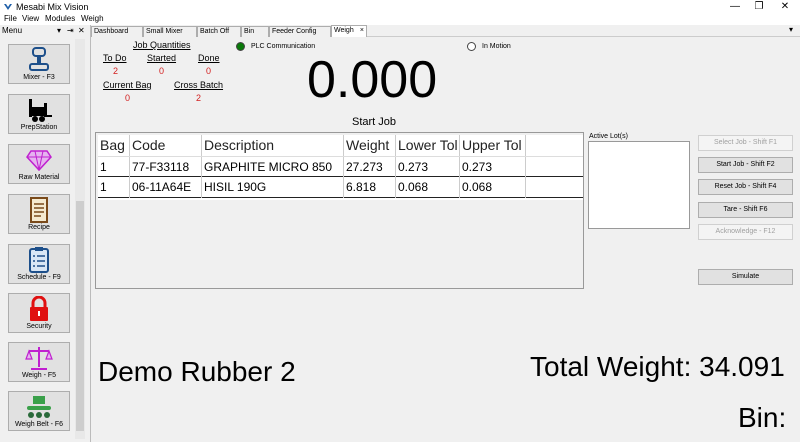 This screenshot has width=800, height=442. I want to click on scale-icon, so click(39, 358).